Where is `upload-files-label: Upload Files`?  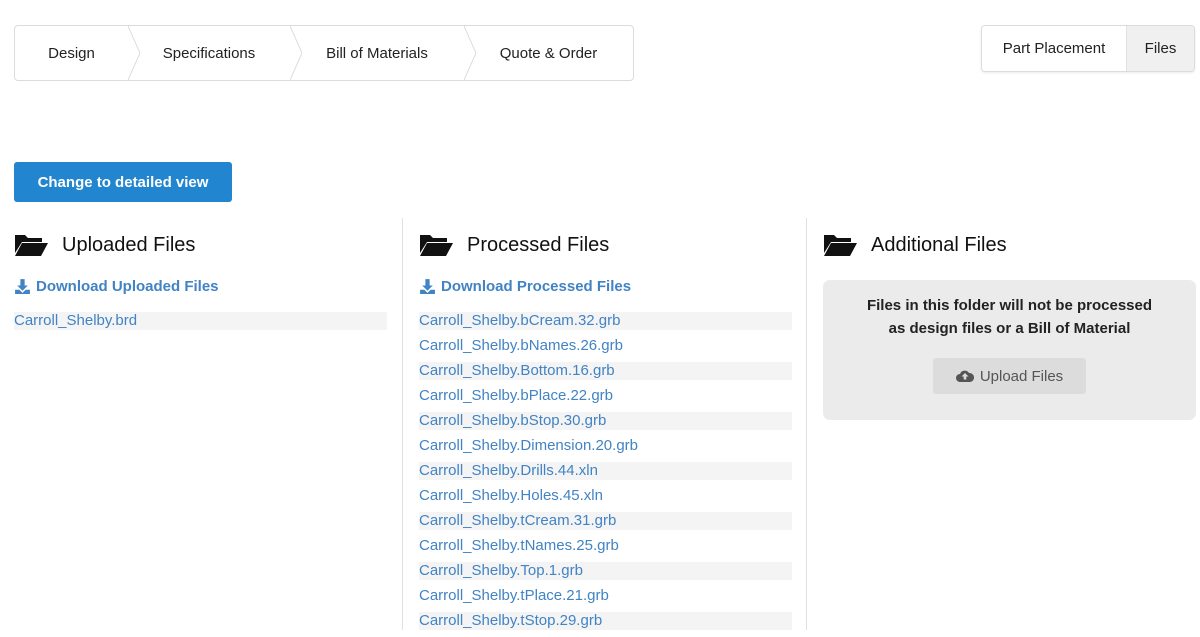
upload-files-label: Upload Files is located at coordinates (1021, 376).